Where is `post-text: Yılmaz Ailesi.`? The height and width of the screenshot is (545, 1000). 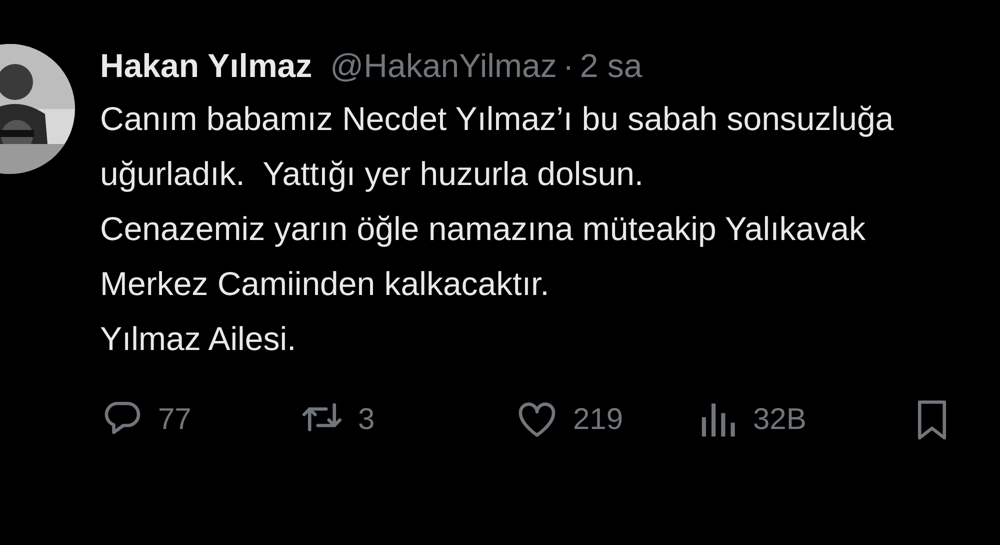 post-text: Yılmaz Ailesi. is located at coordinates (199, 339).